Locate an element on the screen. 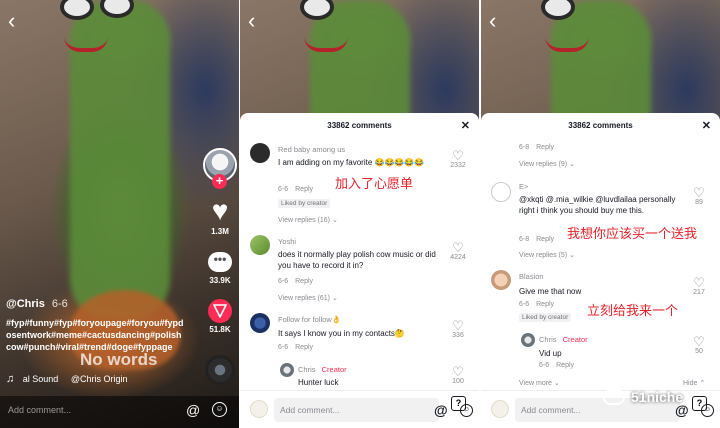 This screenshot has height=428, width=720. commenter-name: Blasion is located at coordinates (531, 276).